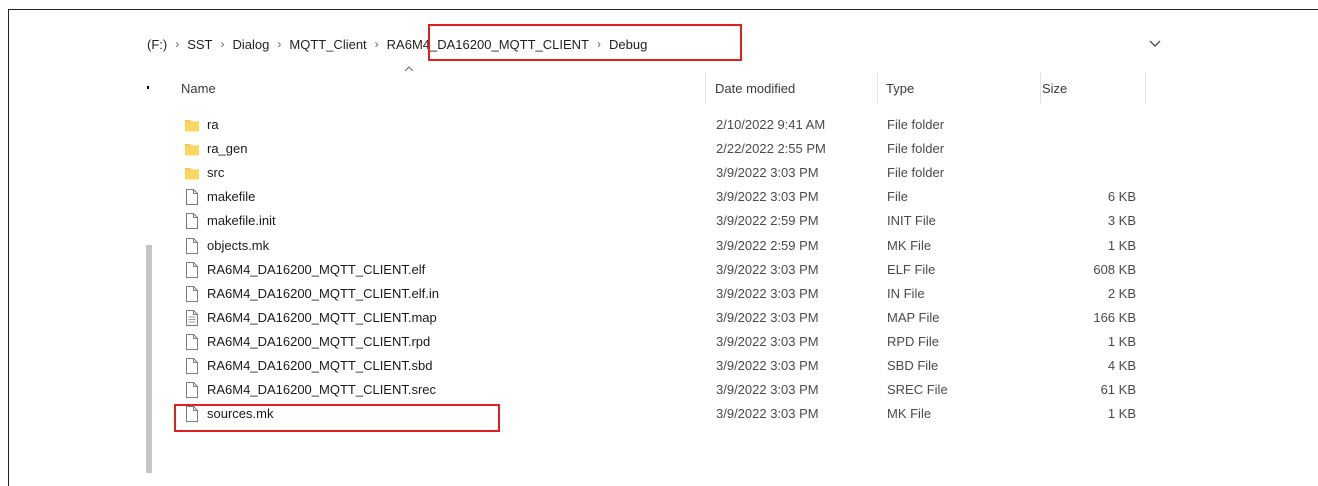 The width and height of the screenshot is (1318, 486). I want to click on file-name: ra_gen, so click(227, 149).